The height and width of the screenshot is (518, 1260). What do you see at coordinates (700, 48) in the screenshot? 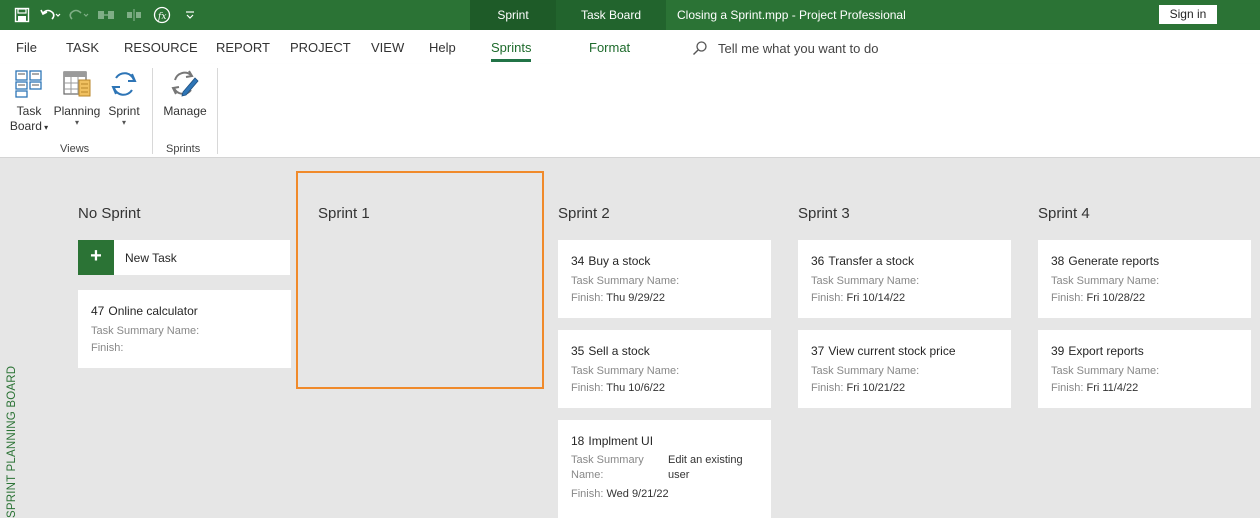
I see `search-icon` at bounding box center [700, 48].